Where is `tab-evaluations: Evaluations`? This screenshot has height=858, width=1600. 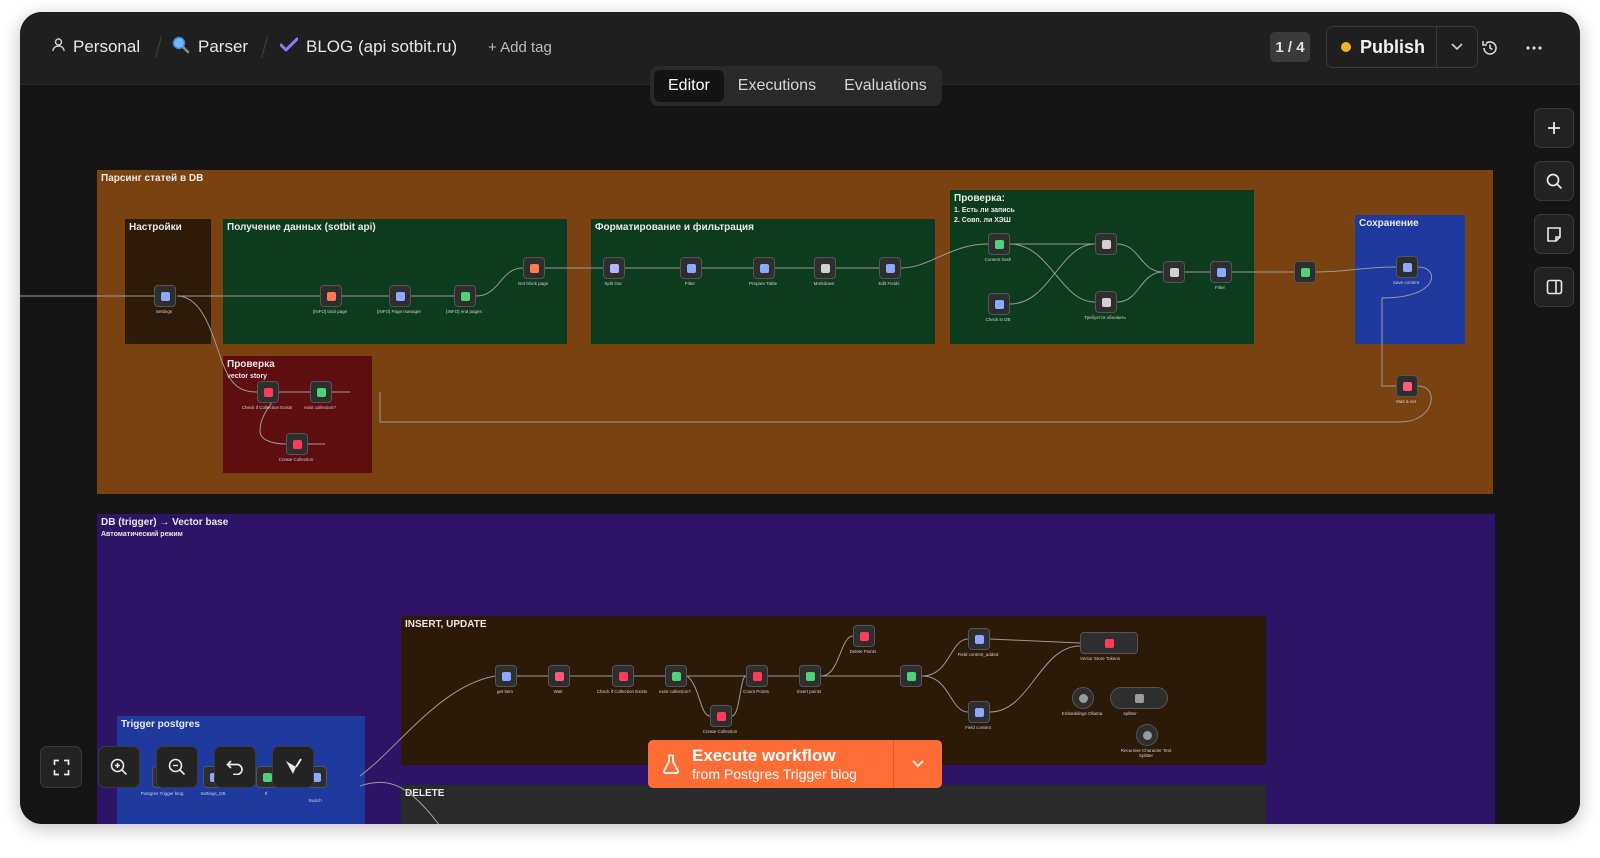
tab-evaluations: Evaluations is located at coordinates (885, 86).